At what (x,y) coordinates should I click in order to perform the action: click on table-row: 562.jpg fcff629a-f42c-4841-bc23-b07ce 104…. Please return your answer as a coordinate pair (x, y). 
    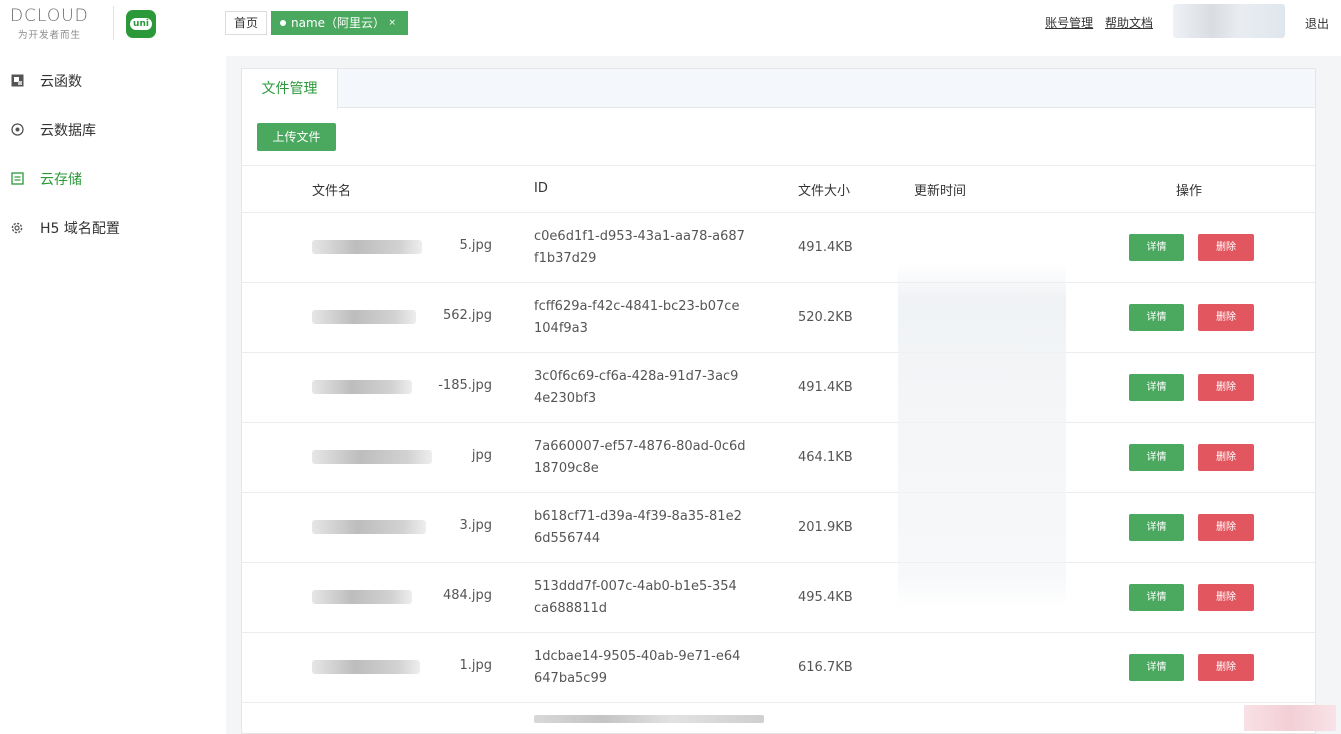
    Looking at the image, I should click on (778, 317).